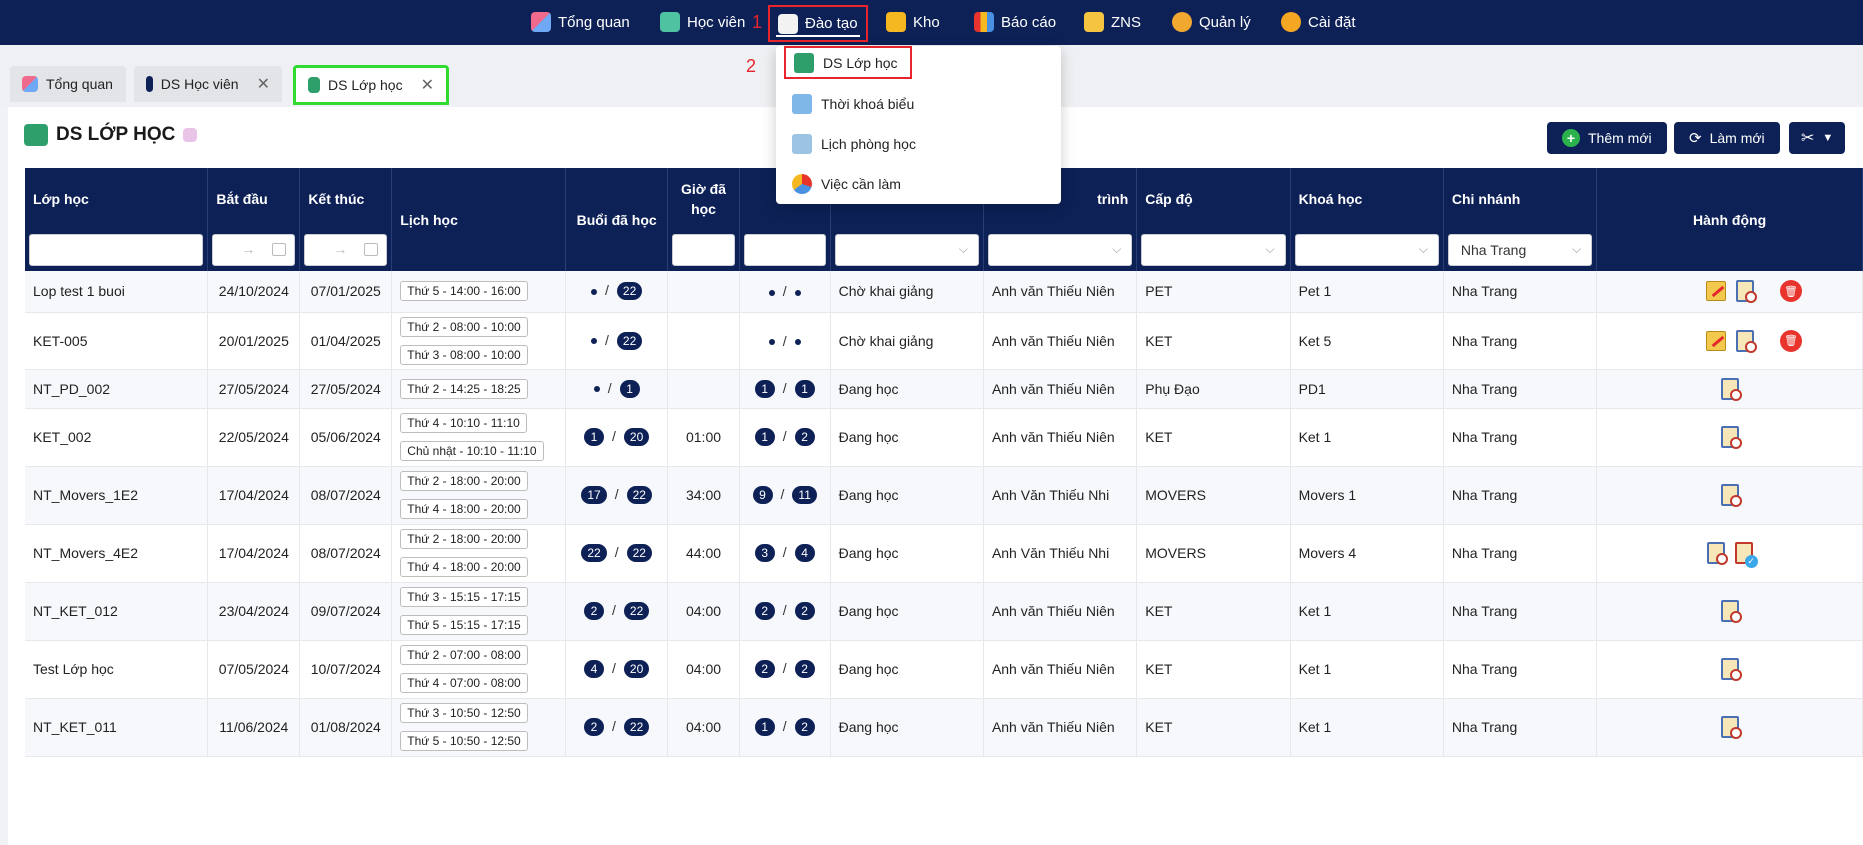 The image size is (1863, 845). Describe the element at coordinates (853, 104) in the screenshot. I see `menu-item-thoi-khoa-bieu: Thời khoá biểu` at that location.